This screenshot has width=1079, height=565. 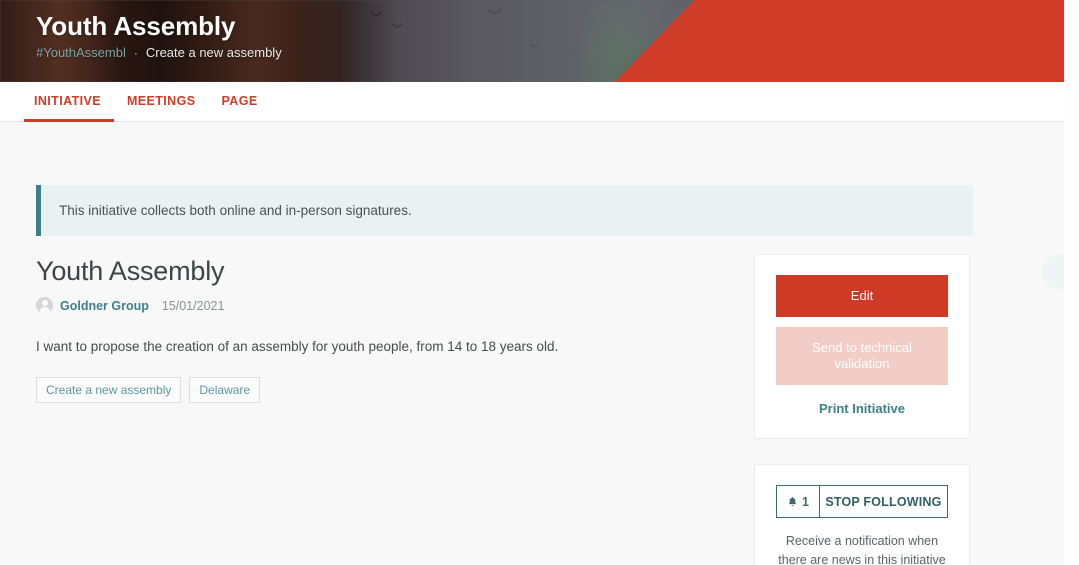 I want to click on edit-button: Edit, so click(x=862, y=296).